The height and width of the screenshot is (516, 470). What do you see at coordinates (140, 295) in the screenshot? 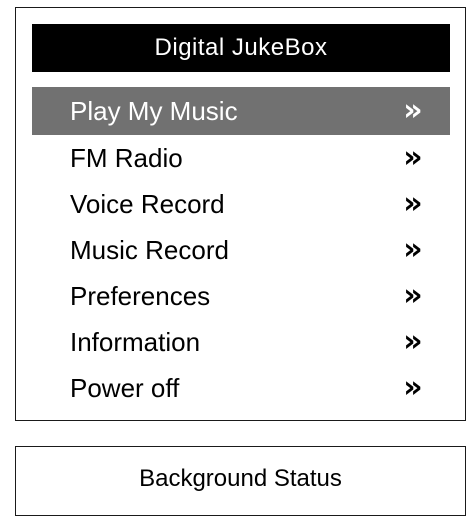
I see `menu-item-label: Preferences` at bounding box center [140, 295].